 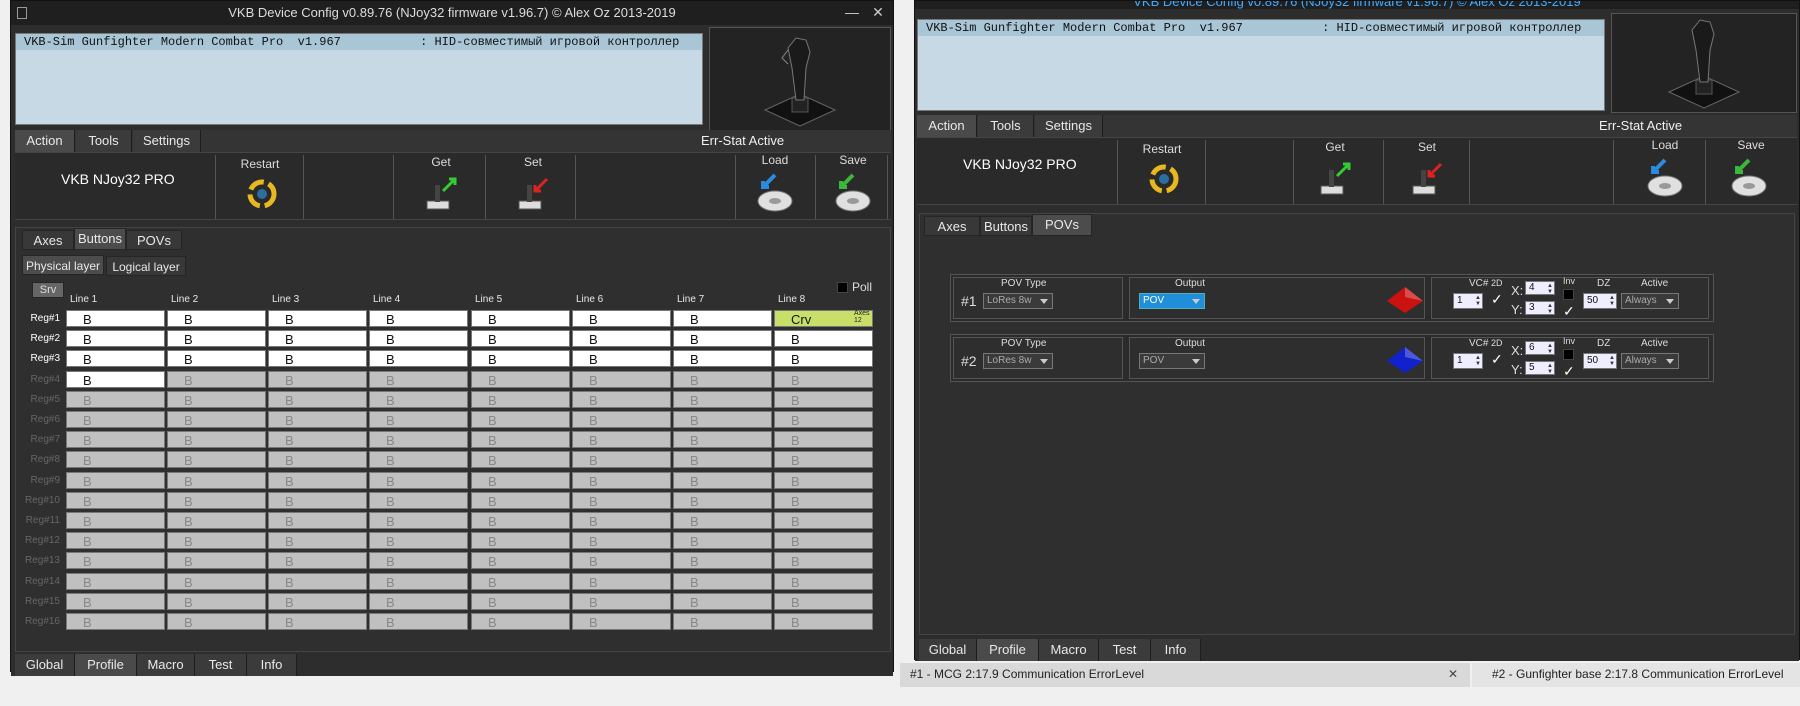 What do you see at coordinates (104, 141) in the screenshot?
I see `tab-tools: Tools` at bounding box center [104, 141].